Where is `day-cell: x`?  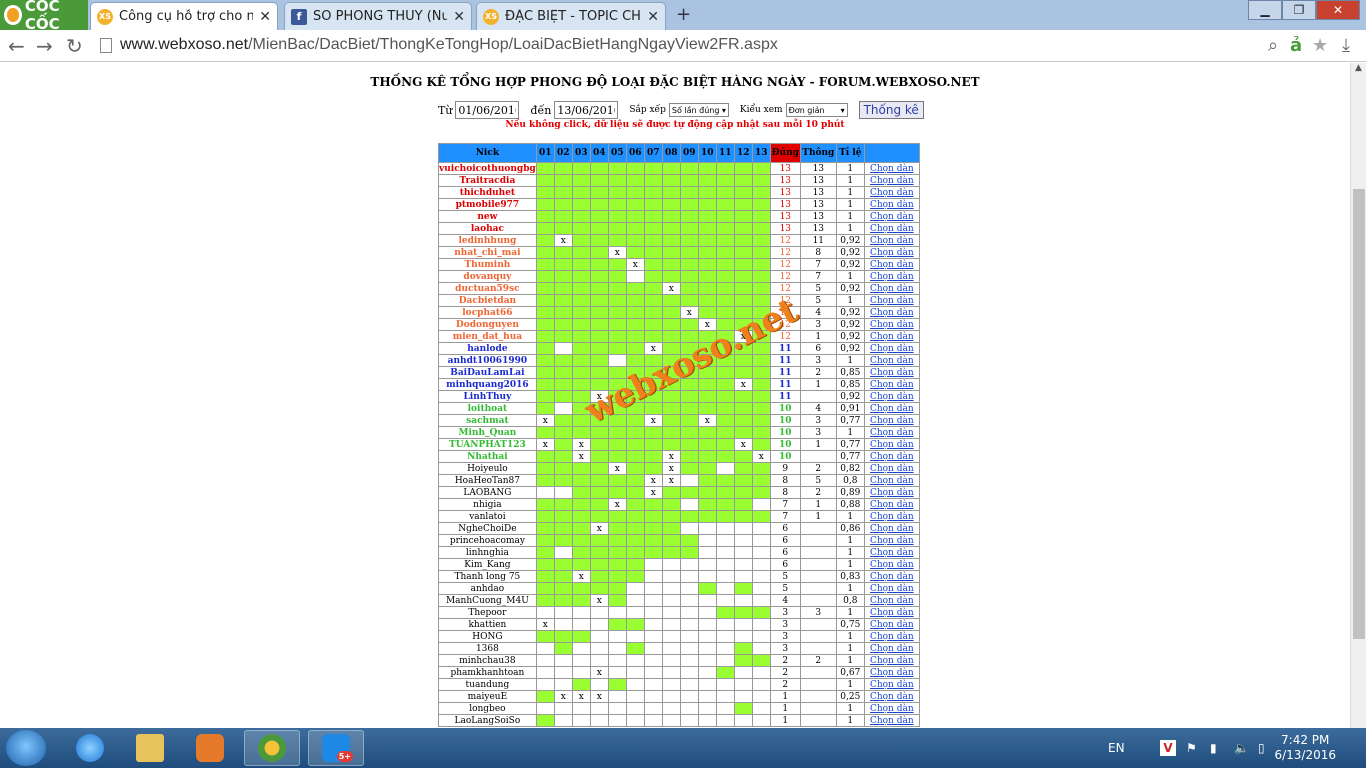
day-cell: x is located at coordinates (617, 468).